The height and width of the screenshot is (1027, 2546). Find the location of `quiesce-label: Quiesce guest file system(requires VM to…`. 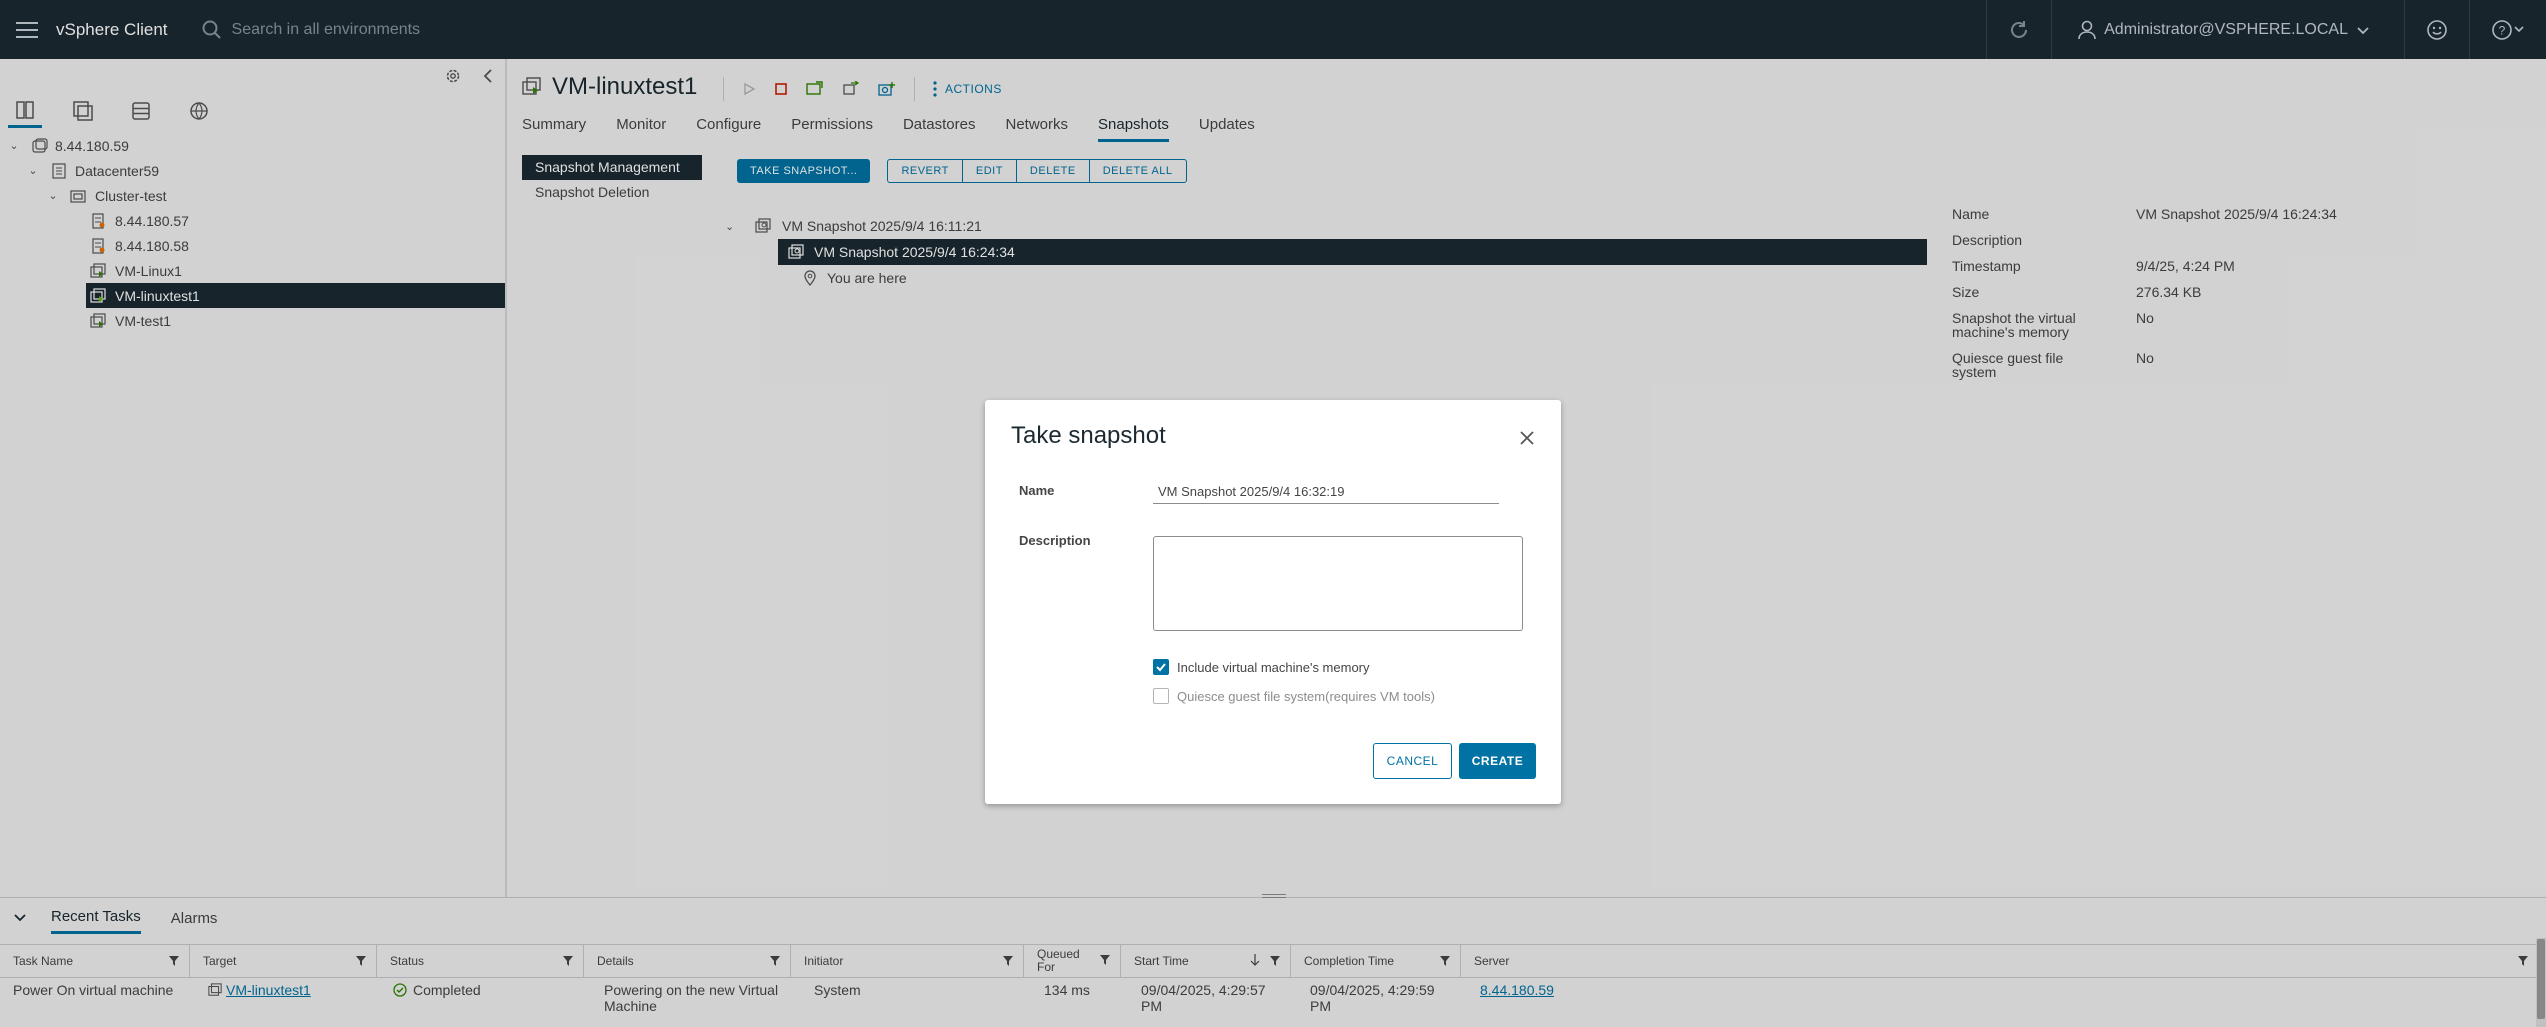

quiesce-label: Quiesce guest file system(requires VM to… is located at coordinates (1306, 696).